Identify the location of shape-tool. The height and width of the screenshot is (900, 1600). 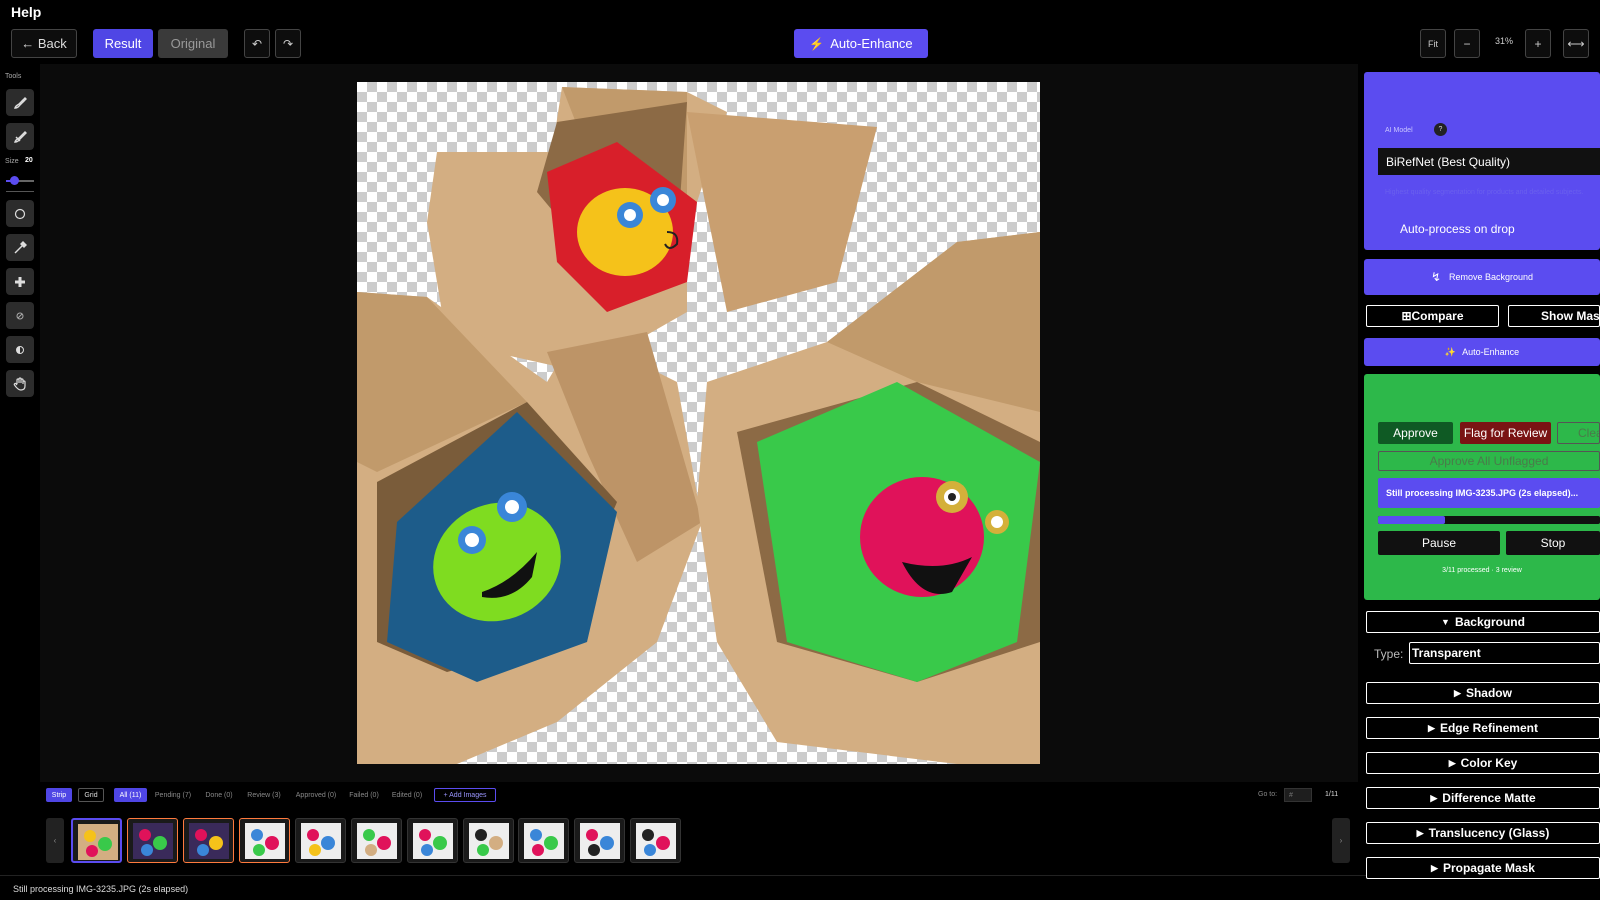
(20, 213).